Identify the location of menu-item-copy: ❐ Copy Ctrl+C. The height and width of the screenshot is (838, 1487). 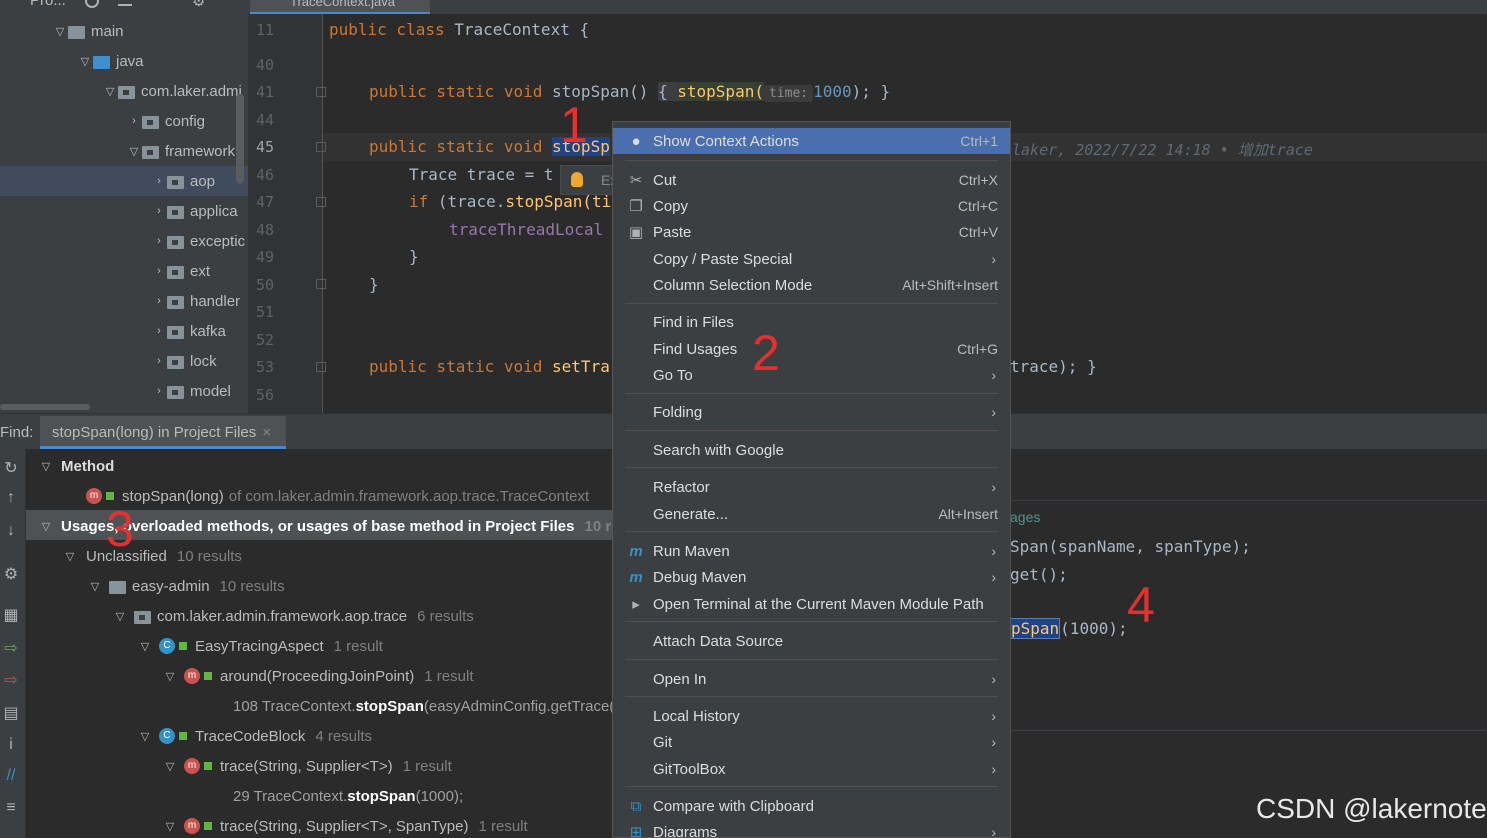
(811, 206).